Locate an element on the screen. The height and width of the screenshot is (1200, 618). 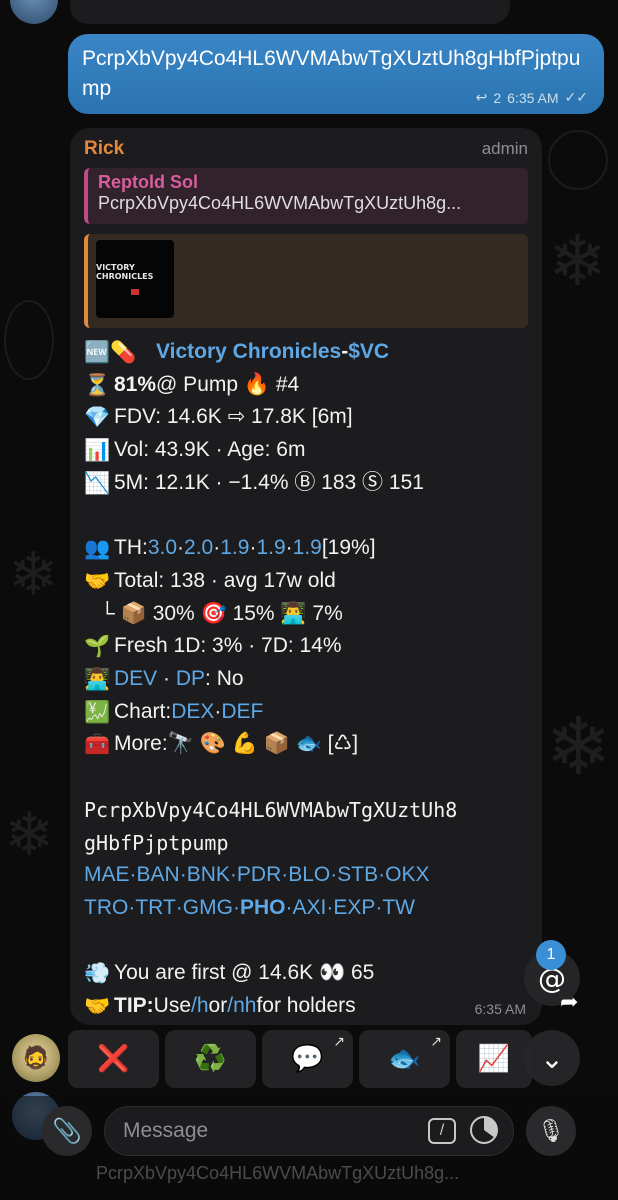
pump-line: ⏳ 81% @ Pump 🔥 #4 is located at coordinates (306, 385).